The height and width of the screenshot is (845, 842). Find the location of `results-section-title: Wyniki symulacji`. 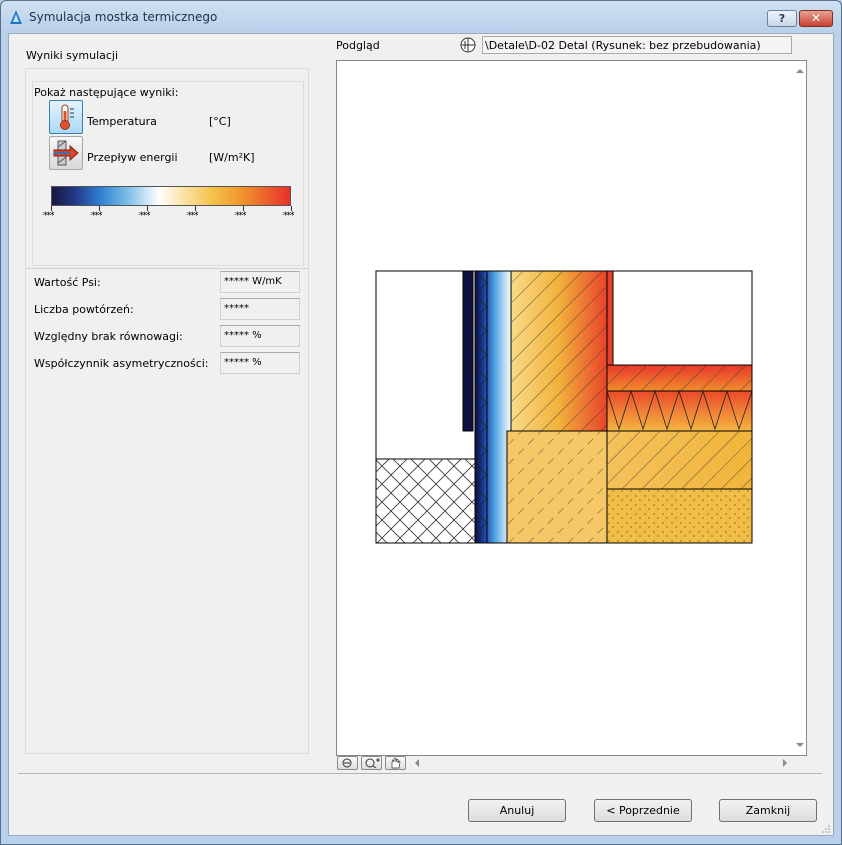

results-section-title: Wyniki symulacji is located at coordinates (72, 55).